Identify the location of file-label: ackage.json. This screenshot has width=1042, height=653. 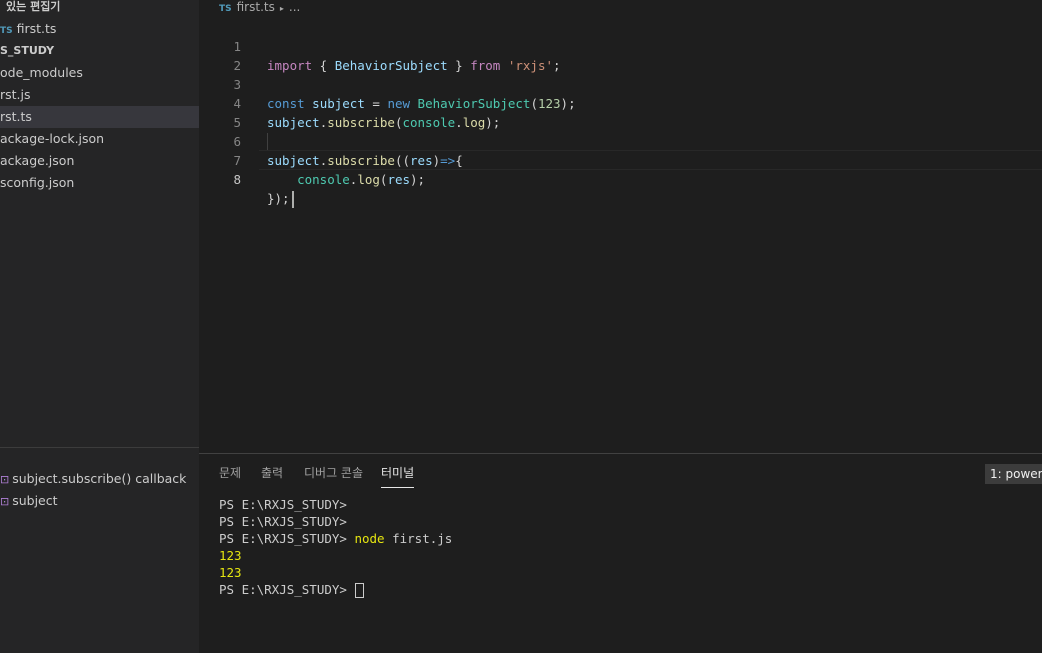
(37, 160).